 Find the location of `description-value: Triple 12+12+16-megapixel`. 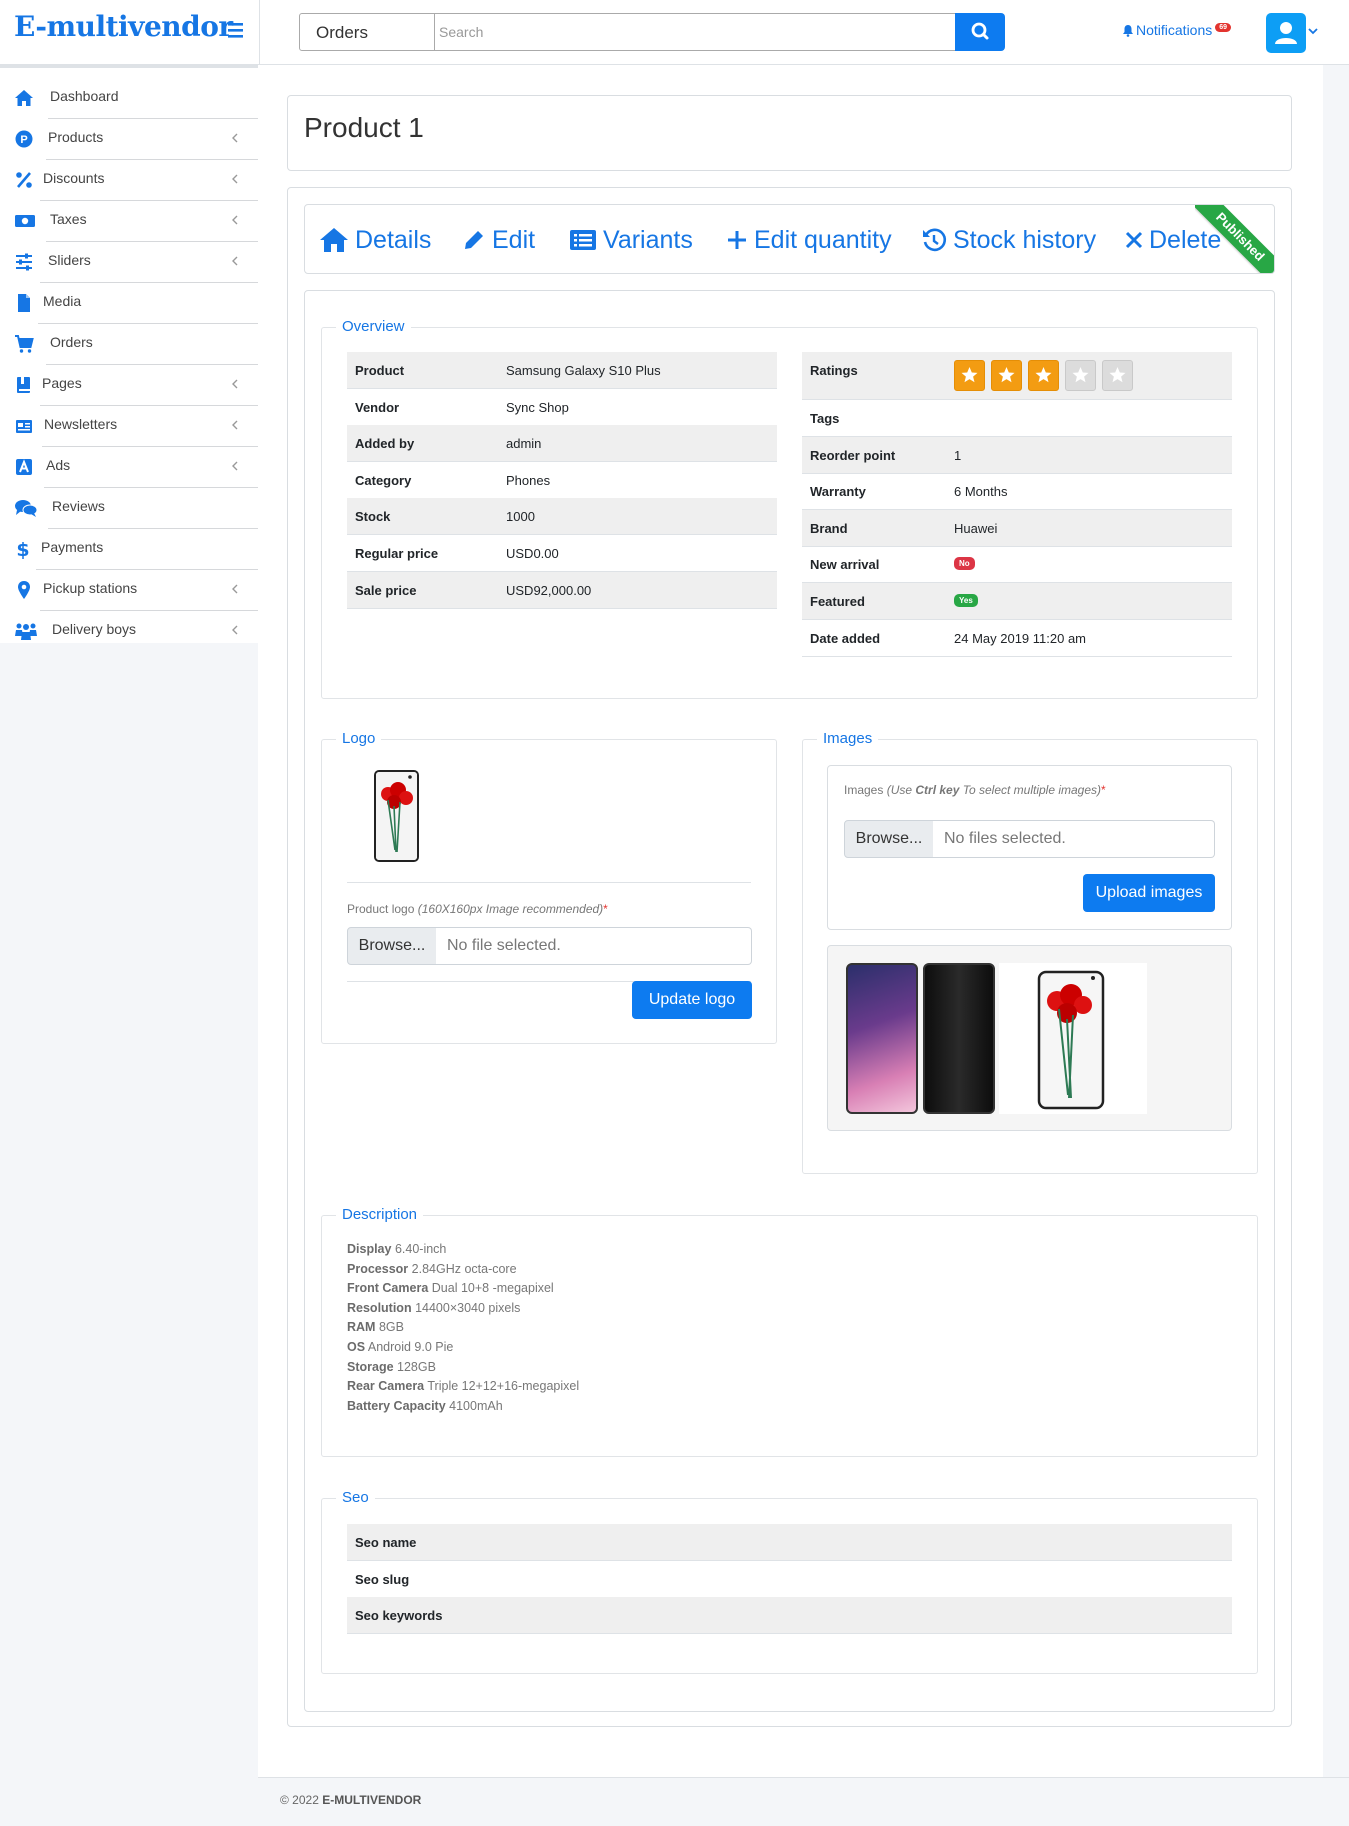

description-value: Triple 12+12+16-megapixel is located at coordinates (503, 1386).